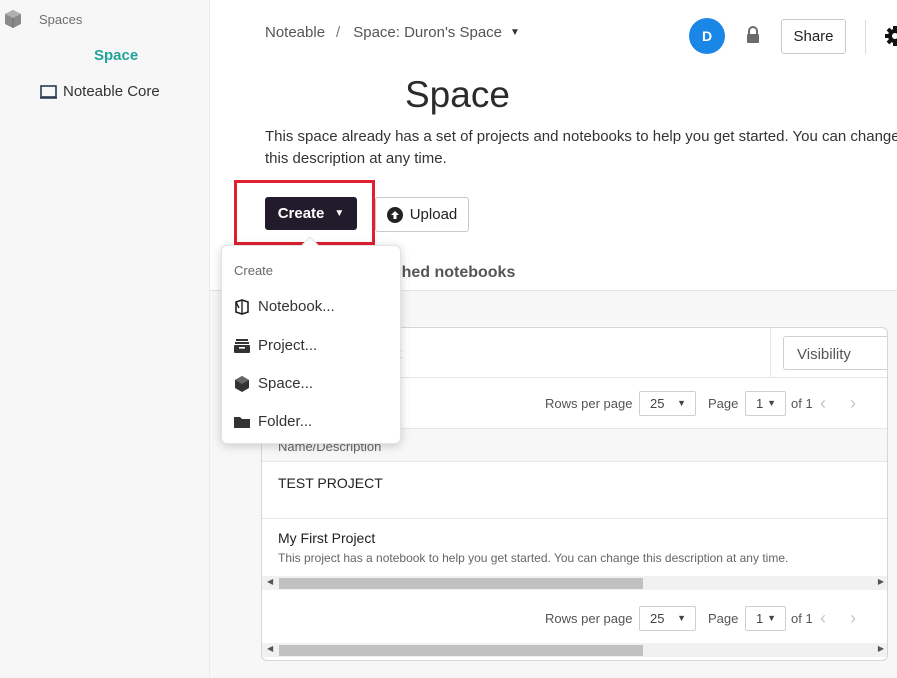 This screenshot has height=678, width=897. I want to click on breadcrumb: Noteable / Space: Duron's Space ▼, so click(392, 32).